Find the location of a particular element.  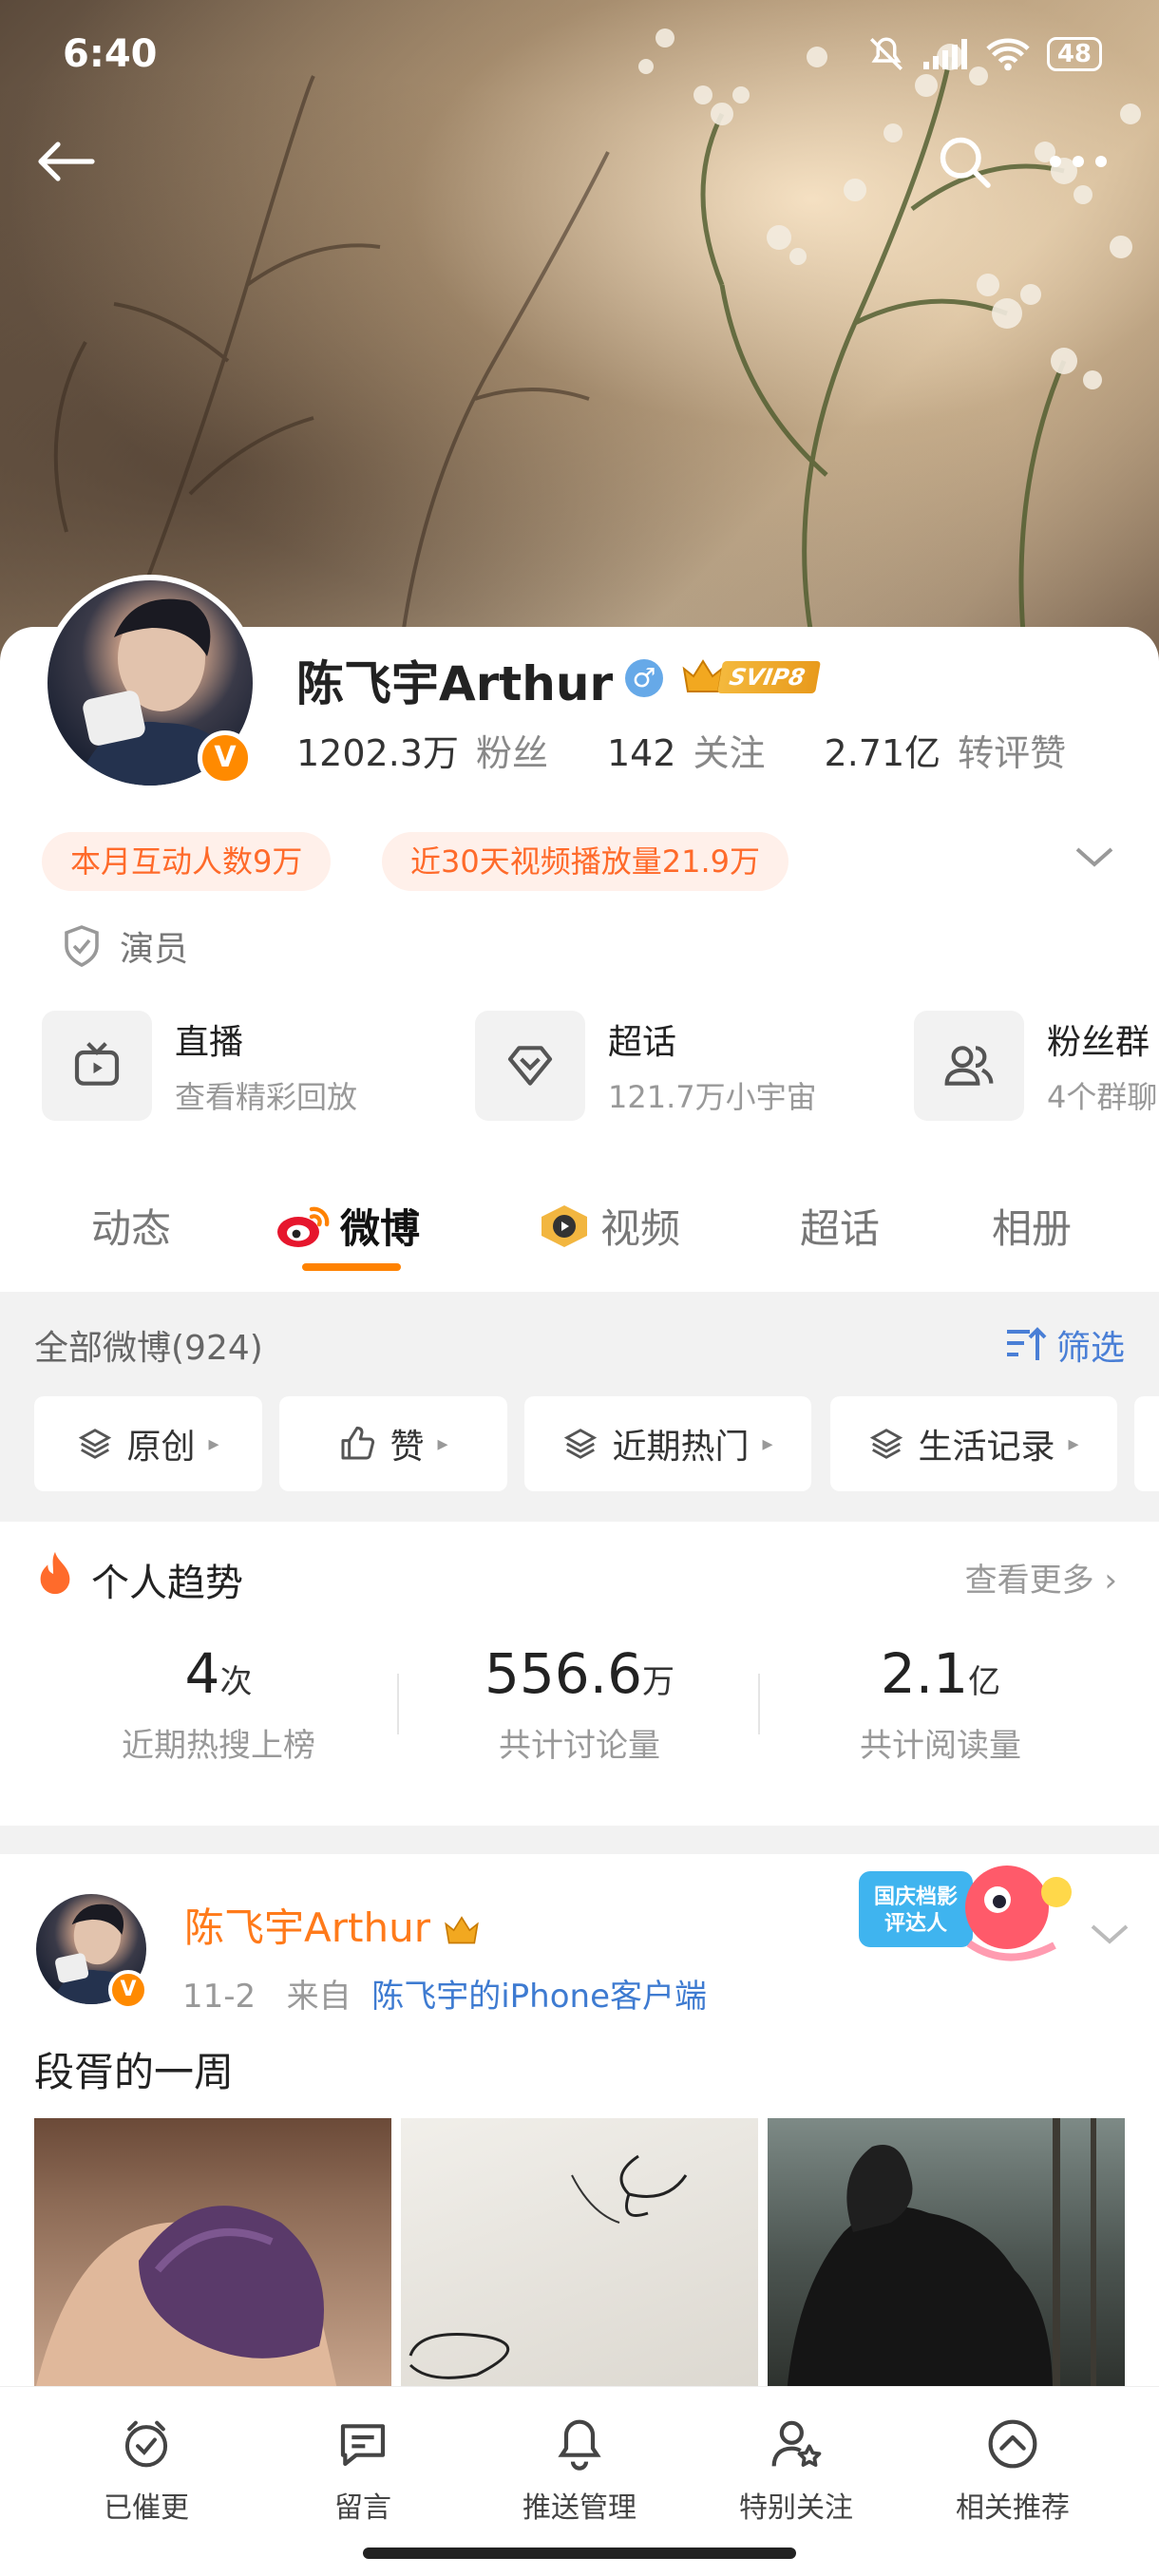

fire-icon is located at coordinates (55, 1573).